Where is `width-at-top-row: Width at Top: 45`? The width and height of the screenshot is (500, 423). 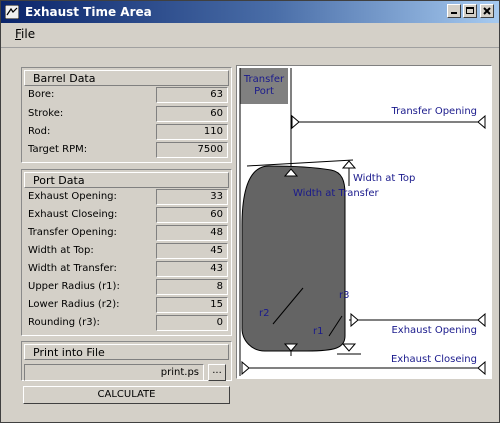 width-at-top-row: Width at Top: 45 is located at coordinates (127, 251).